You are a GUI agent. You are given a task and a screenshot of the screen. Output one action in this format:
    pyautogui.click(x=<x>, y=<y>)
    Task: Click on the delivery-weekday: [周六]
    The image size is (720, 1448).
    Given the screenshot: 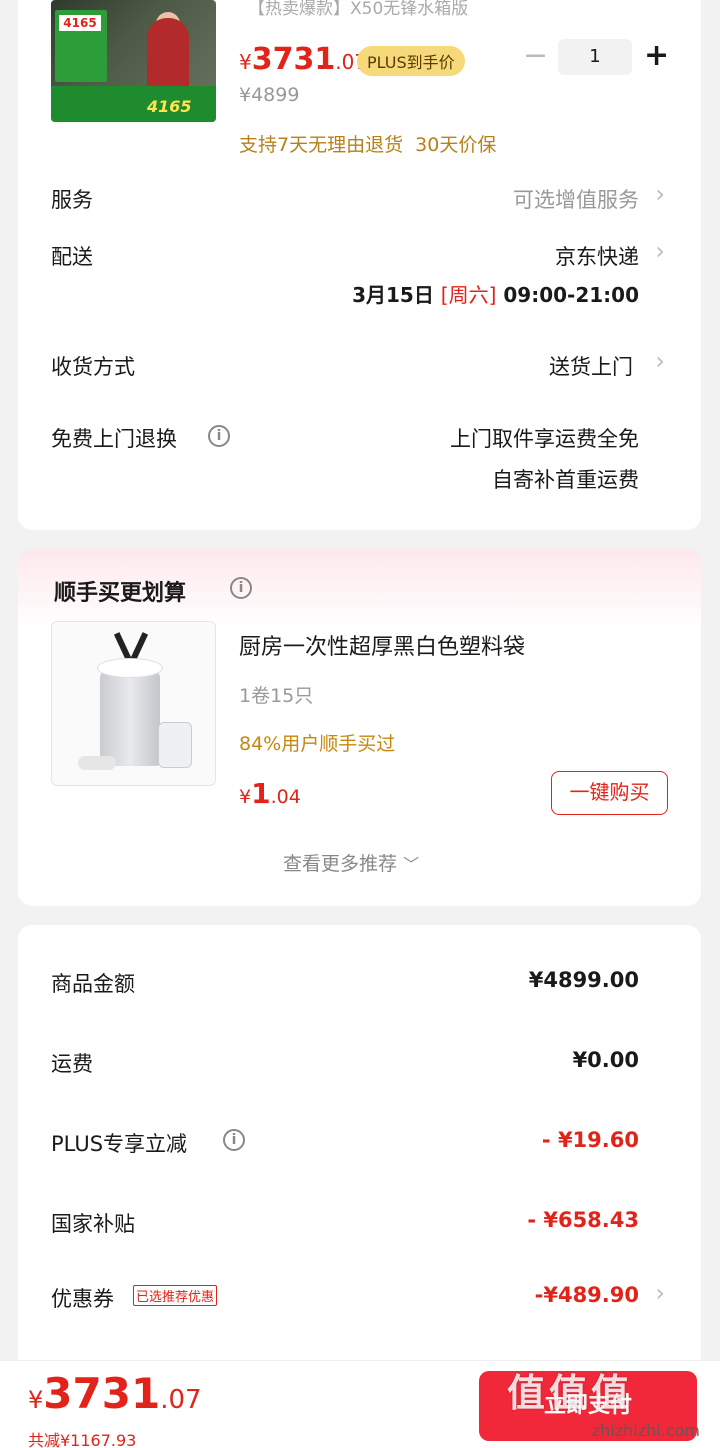 What is the action you would take?
    pyautogui.click(x=468, y=295)
    